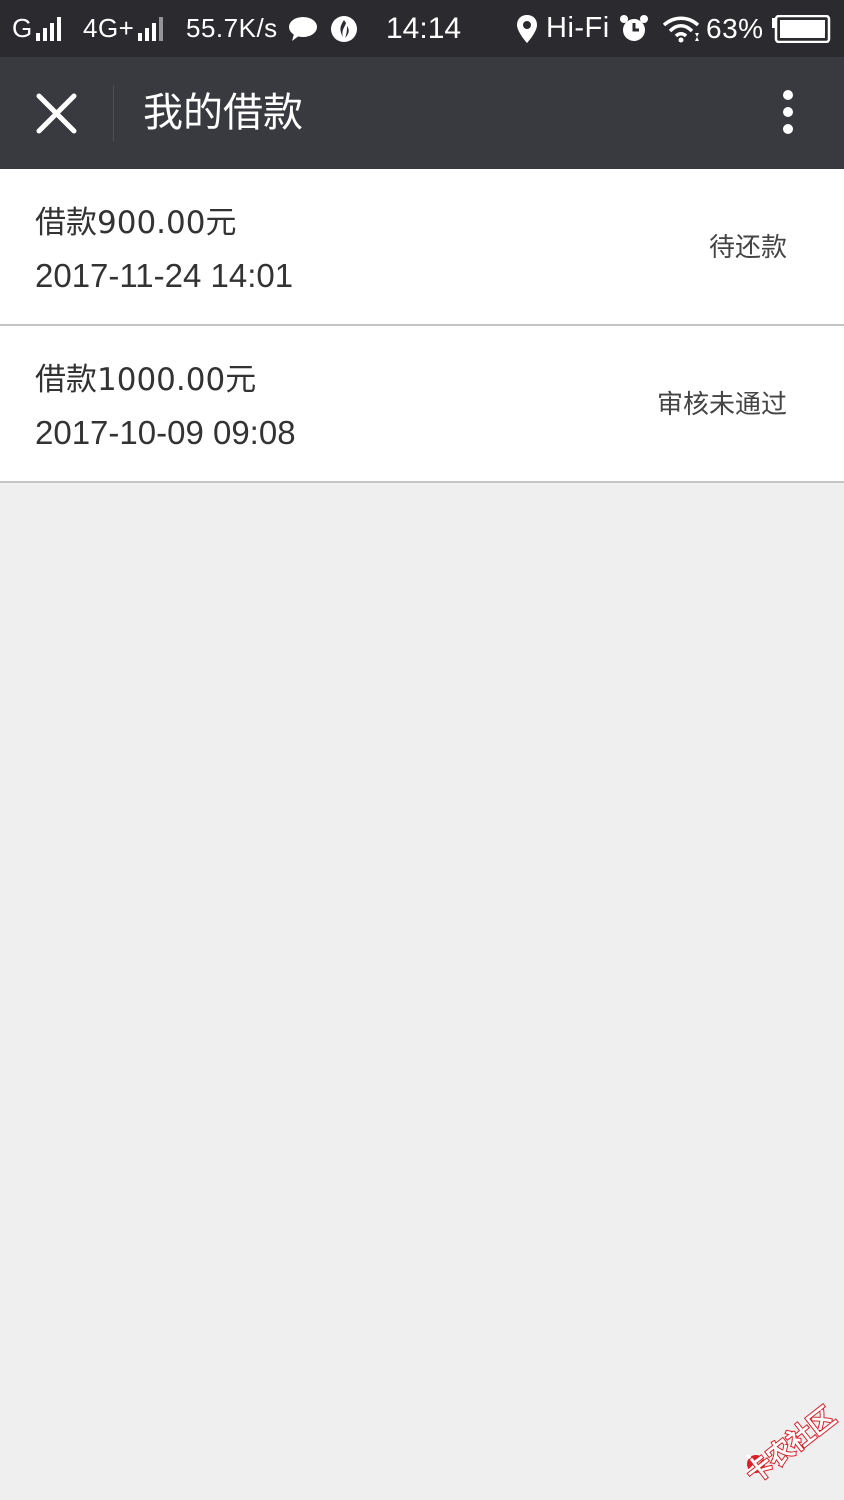 The image size is (844, 1500). Describe the element at coordinates (801, 28) in the screenshot. I see `battery-icon` at that location.